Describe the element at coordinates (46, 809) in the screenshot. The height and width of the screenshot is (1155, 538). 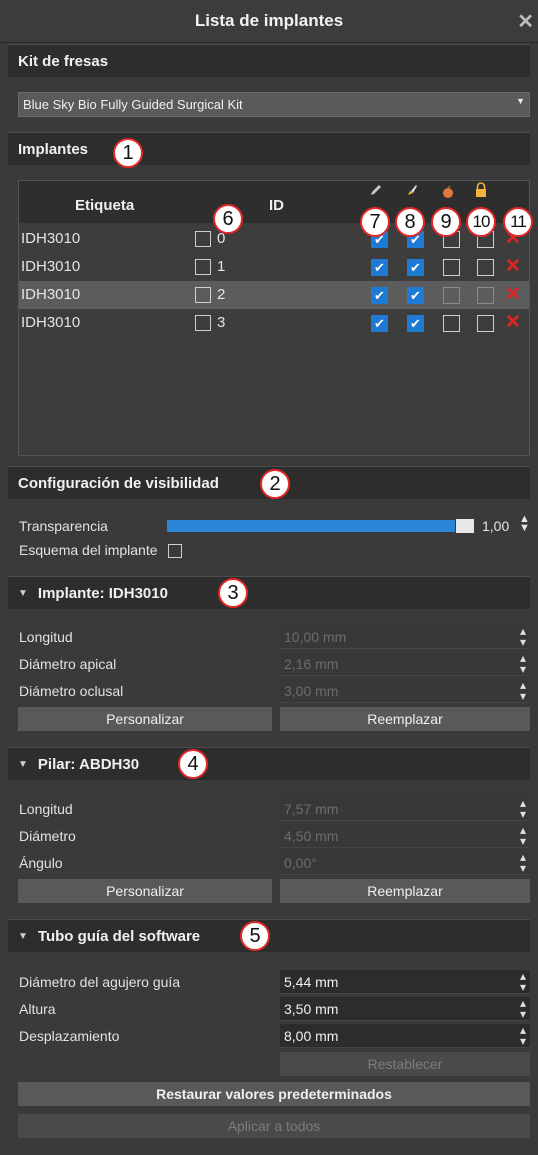
I see `abutment-length-label: Longitud` at that location.